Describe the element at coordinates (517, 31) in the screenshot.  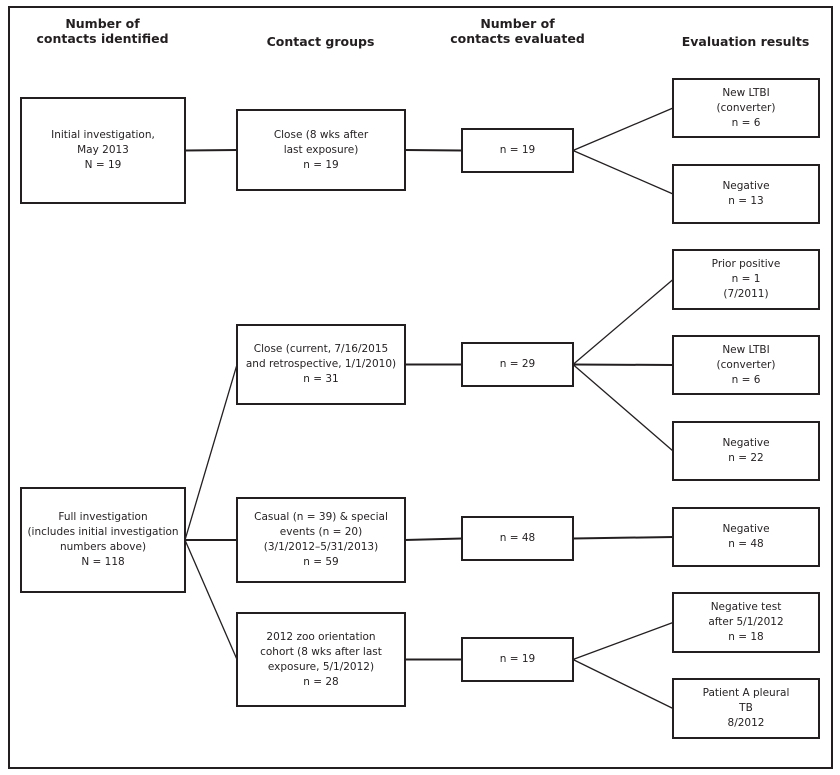
I see `header-contacts-evaluated: Number of contacts evaluated` at that location.